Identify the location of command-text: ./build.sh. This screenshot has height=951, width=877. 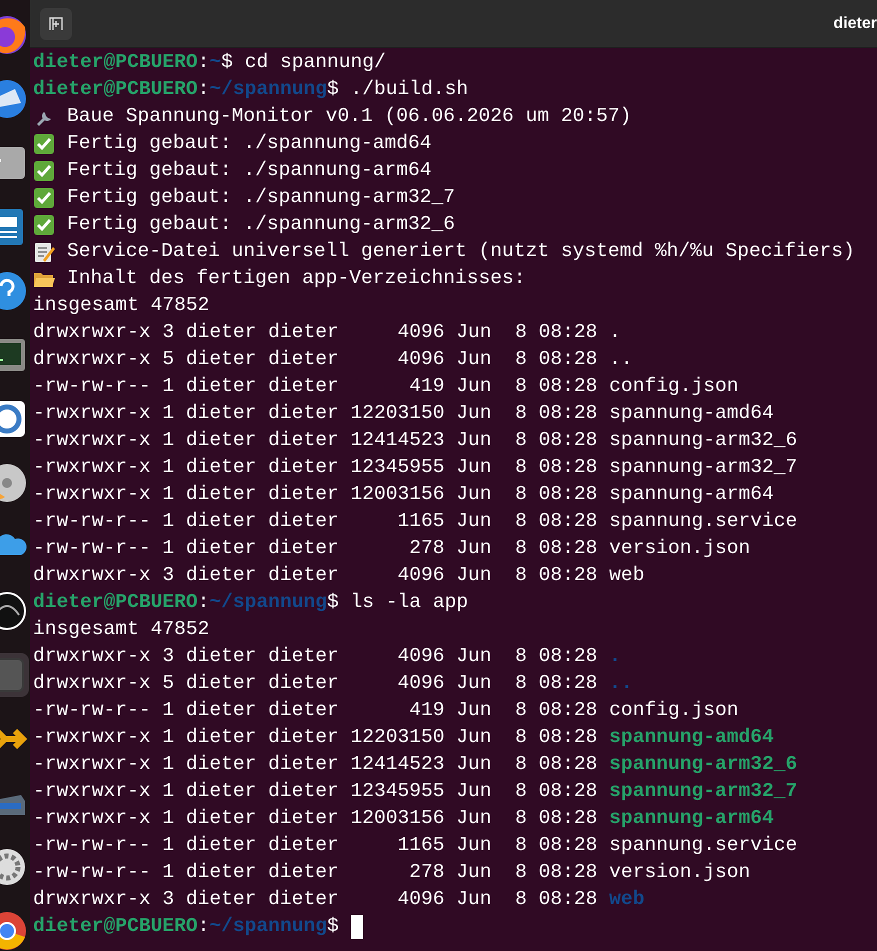
(409, 89).